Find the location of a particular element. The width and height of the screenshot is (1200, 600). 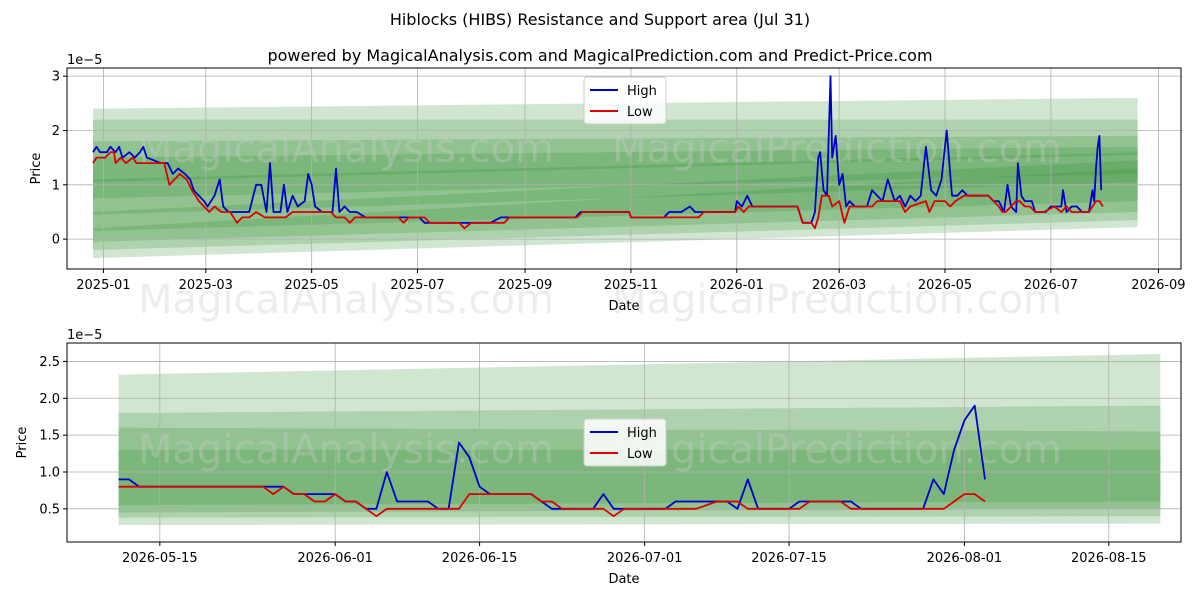

y-tick-label: 1 is located at coordinates (56, 185).